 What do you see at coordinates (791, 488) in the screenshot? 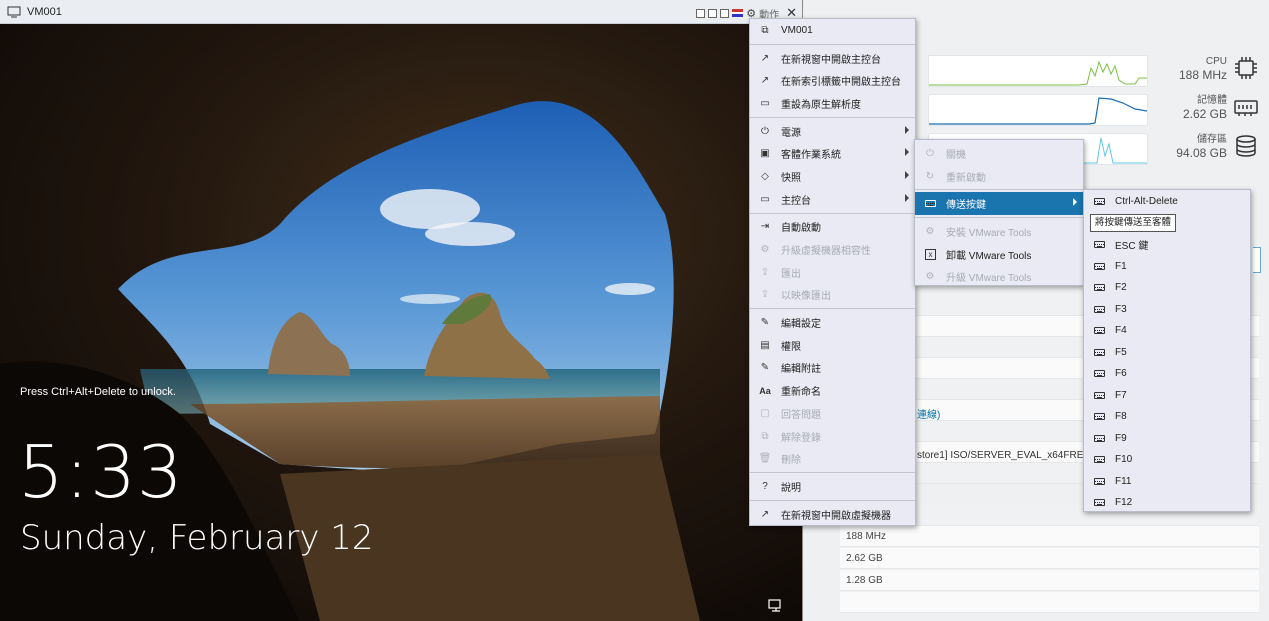
I see `menu-item-label: 說明` at bounding box center [791, 488].